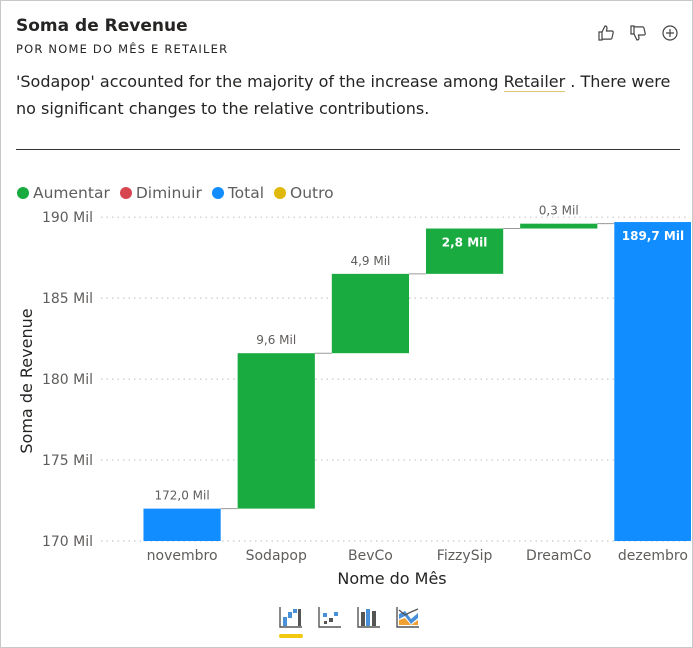 The width and height of the screenshot is (693, 648). Describe the element at coordinates (369, 617) in the screenshot. I see `column-chart-icon` at that location.